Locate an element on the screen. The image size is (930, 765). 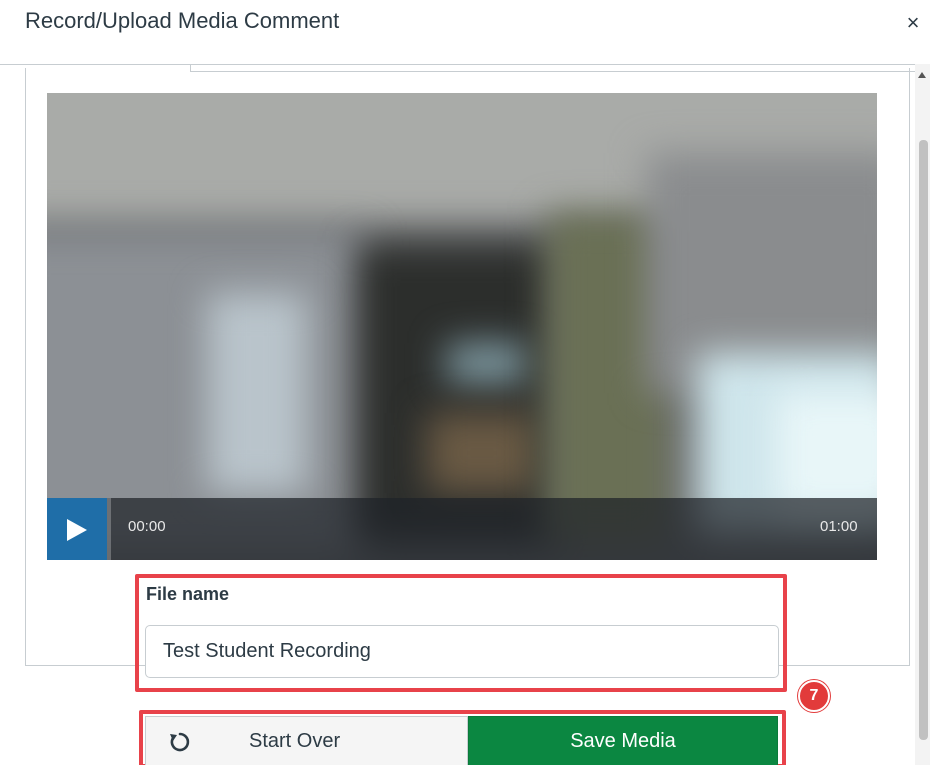
play-button is located at coordinates (77, 529).